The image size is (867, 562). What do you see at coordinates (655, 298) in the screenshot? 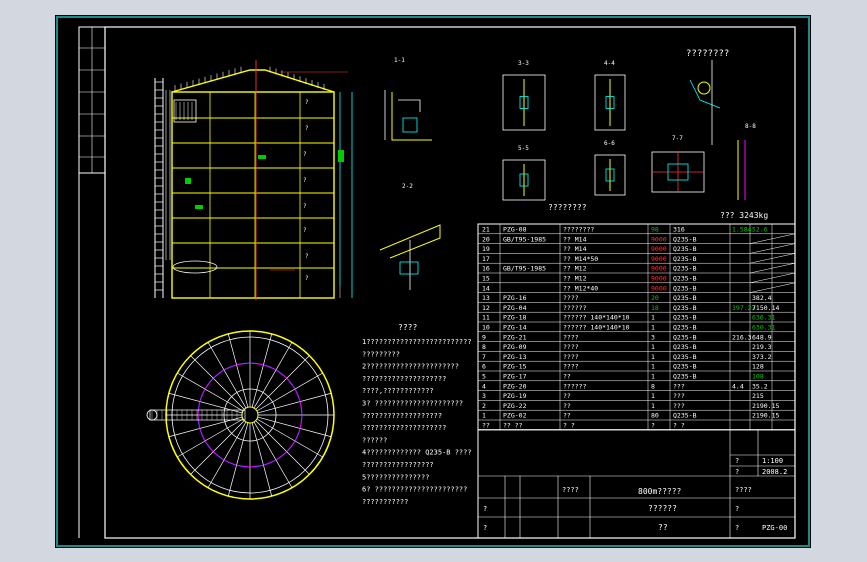
I see `bom-cell-qty: 20` at bounding box center [655, 298].